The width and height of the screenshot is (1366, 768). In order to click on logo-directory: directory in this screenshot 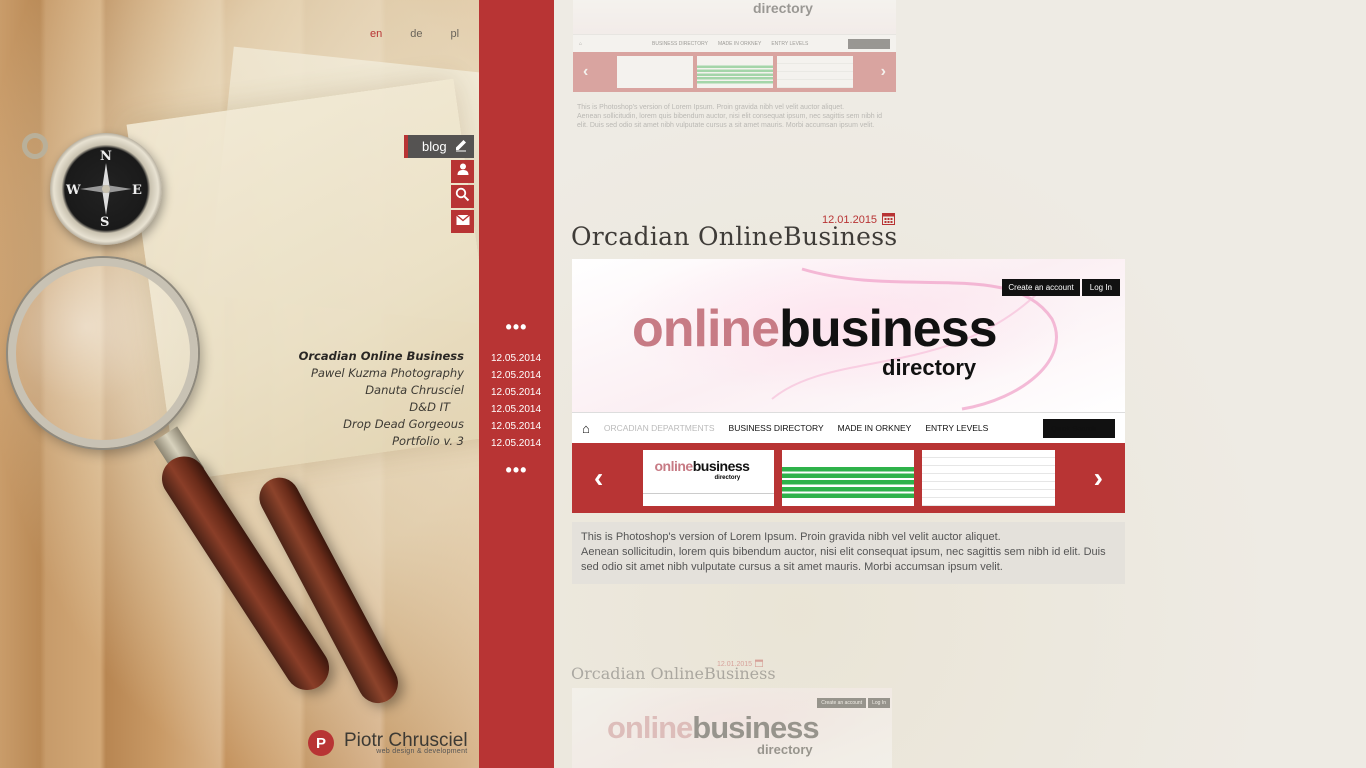, I will do `click(929, 367)`.